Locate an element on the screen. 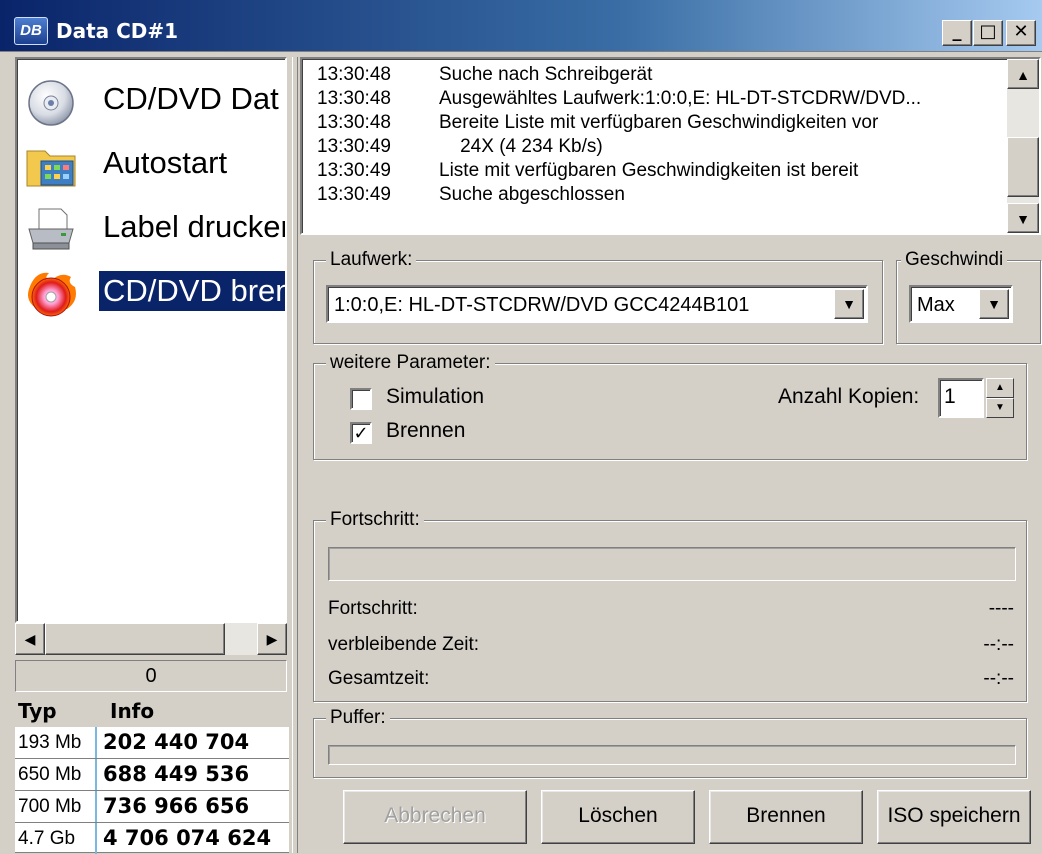  drive-dropdown-button: ▼ is located at coordinates (849, 304).